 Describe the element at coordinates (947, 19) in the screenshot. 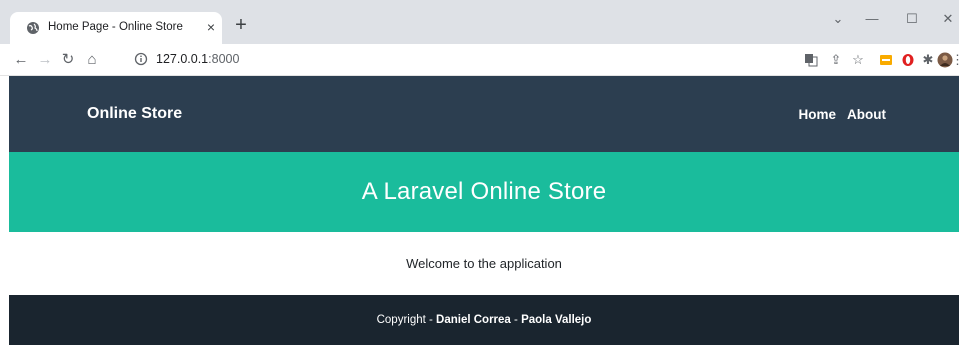

I see `close-window-icon: ✕` at that location.